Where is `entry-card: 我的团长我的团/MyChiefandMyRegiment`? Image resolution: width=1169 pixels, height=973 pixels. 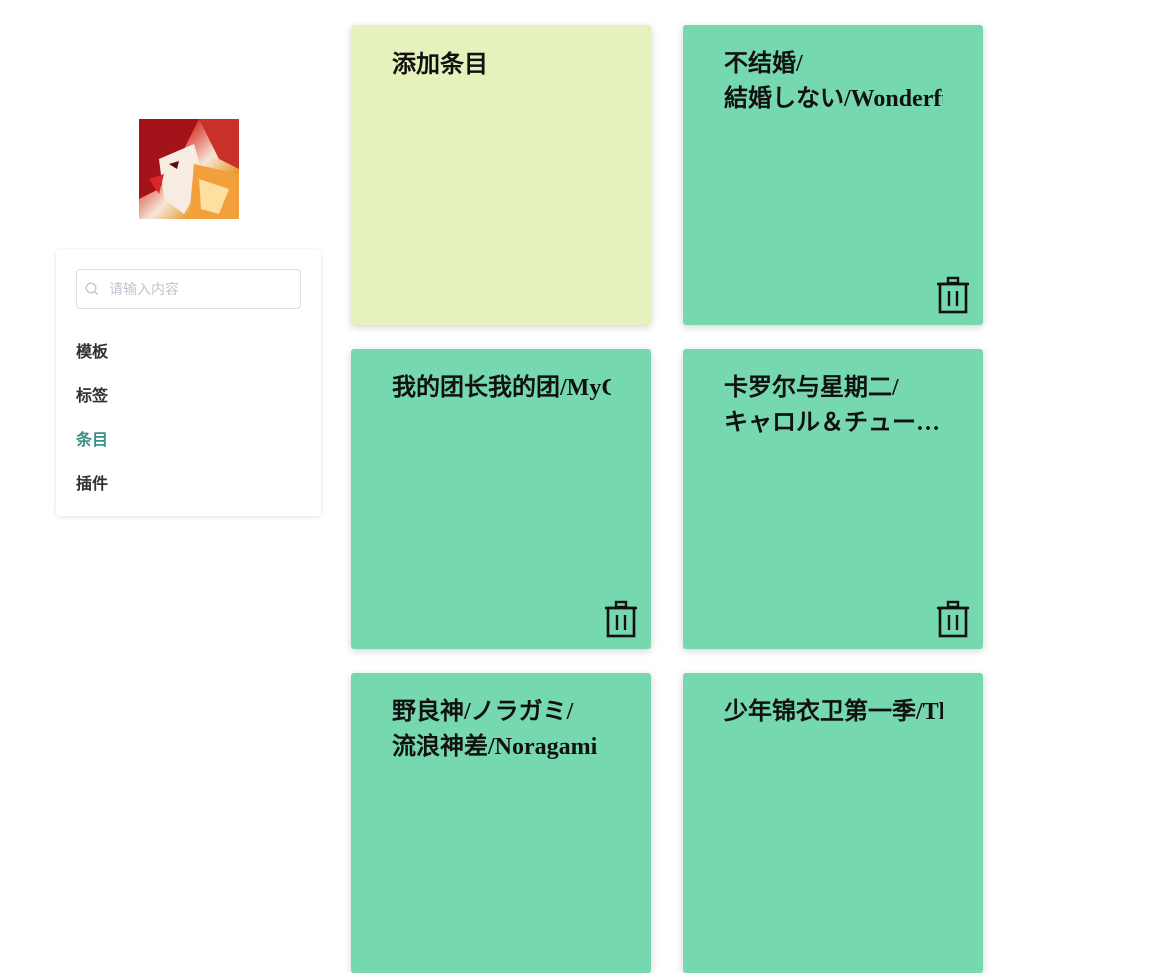 entry-card: 我的团长我的团/MyChiefandMyRegiment is located at coordinates (501, 499).